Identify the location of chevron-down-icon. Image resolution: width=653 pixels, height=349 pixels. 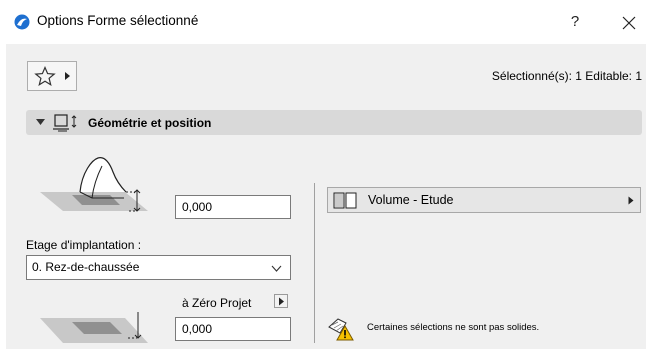
(276, 268).